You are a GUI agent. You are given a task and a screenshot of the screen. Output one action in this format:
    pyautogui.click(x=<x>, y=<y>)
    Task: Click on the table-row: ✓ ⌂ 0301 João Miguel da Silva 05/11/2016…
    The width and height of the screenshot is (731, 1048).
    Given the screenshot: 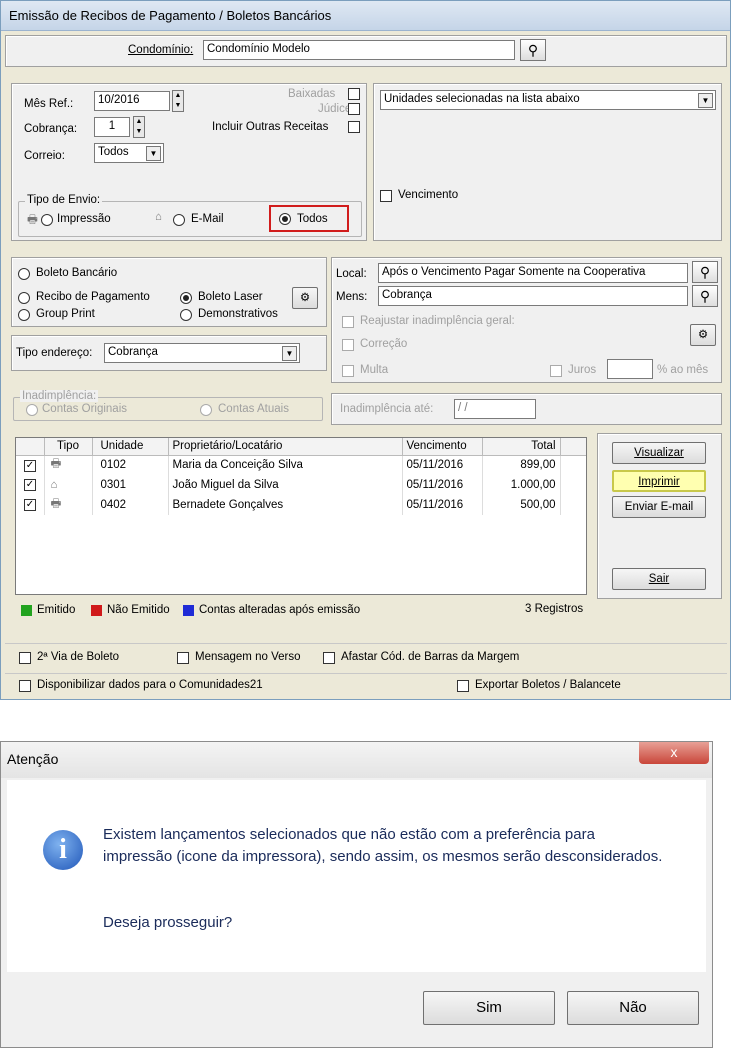 What is the action you would take?
    pyautogui.click(x=301, y=485)
    